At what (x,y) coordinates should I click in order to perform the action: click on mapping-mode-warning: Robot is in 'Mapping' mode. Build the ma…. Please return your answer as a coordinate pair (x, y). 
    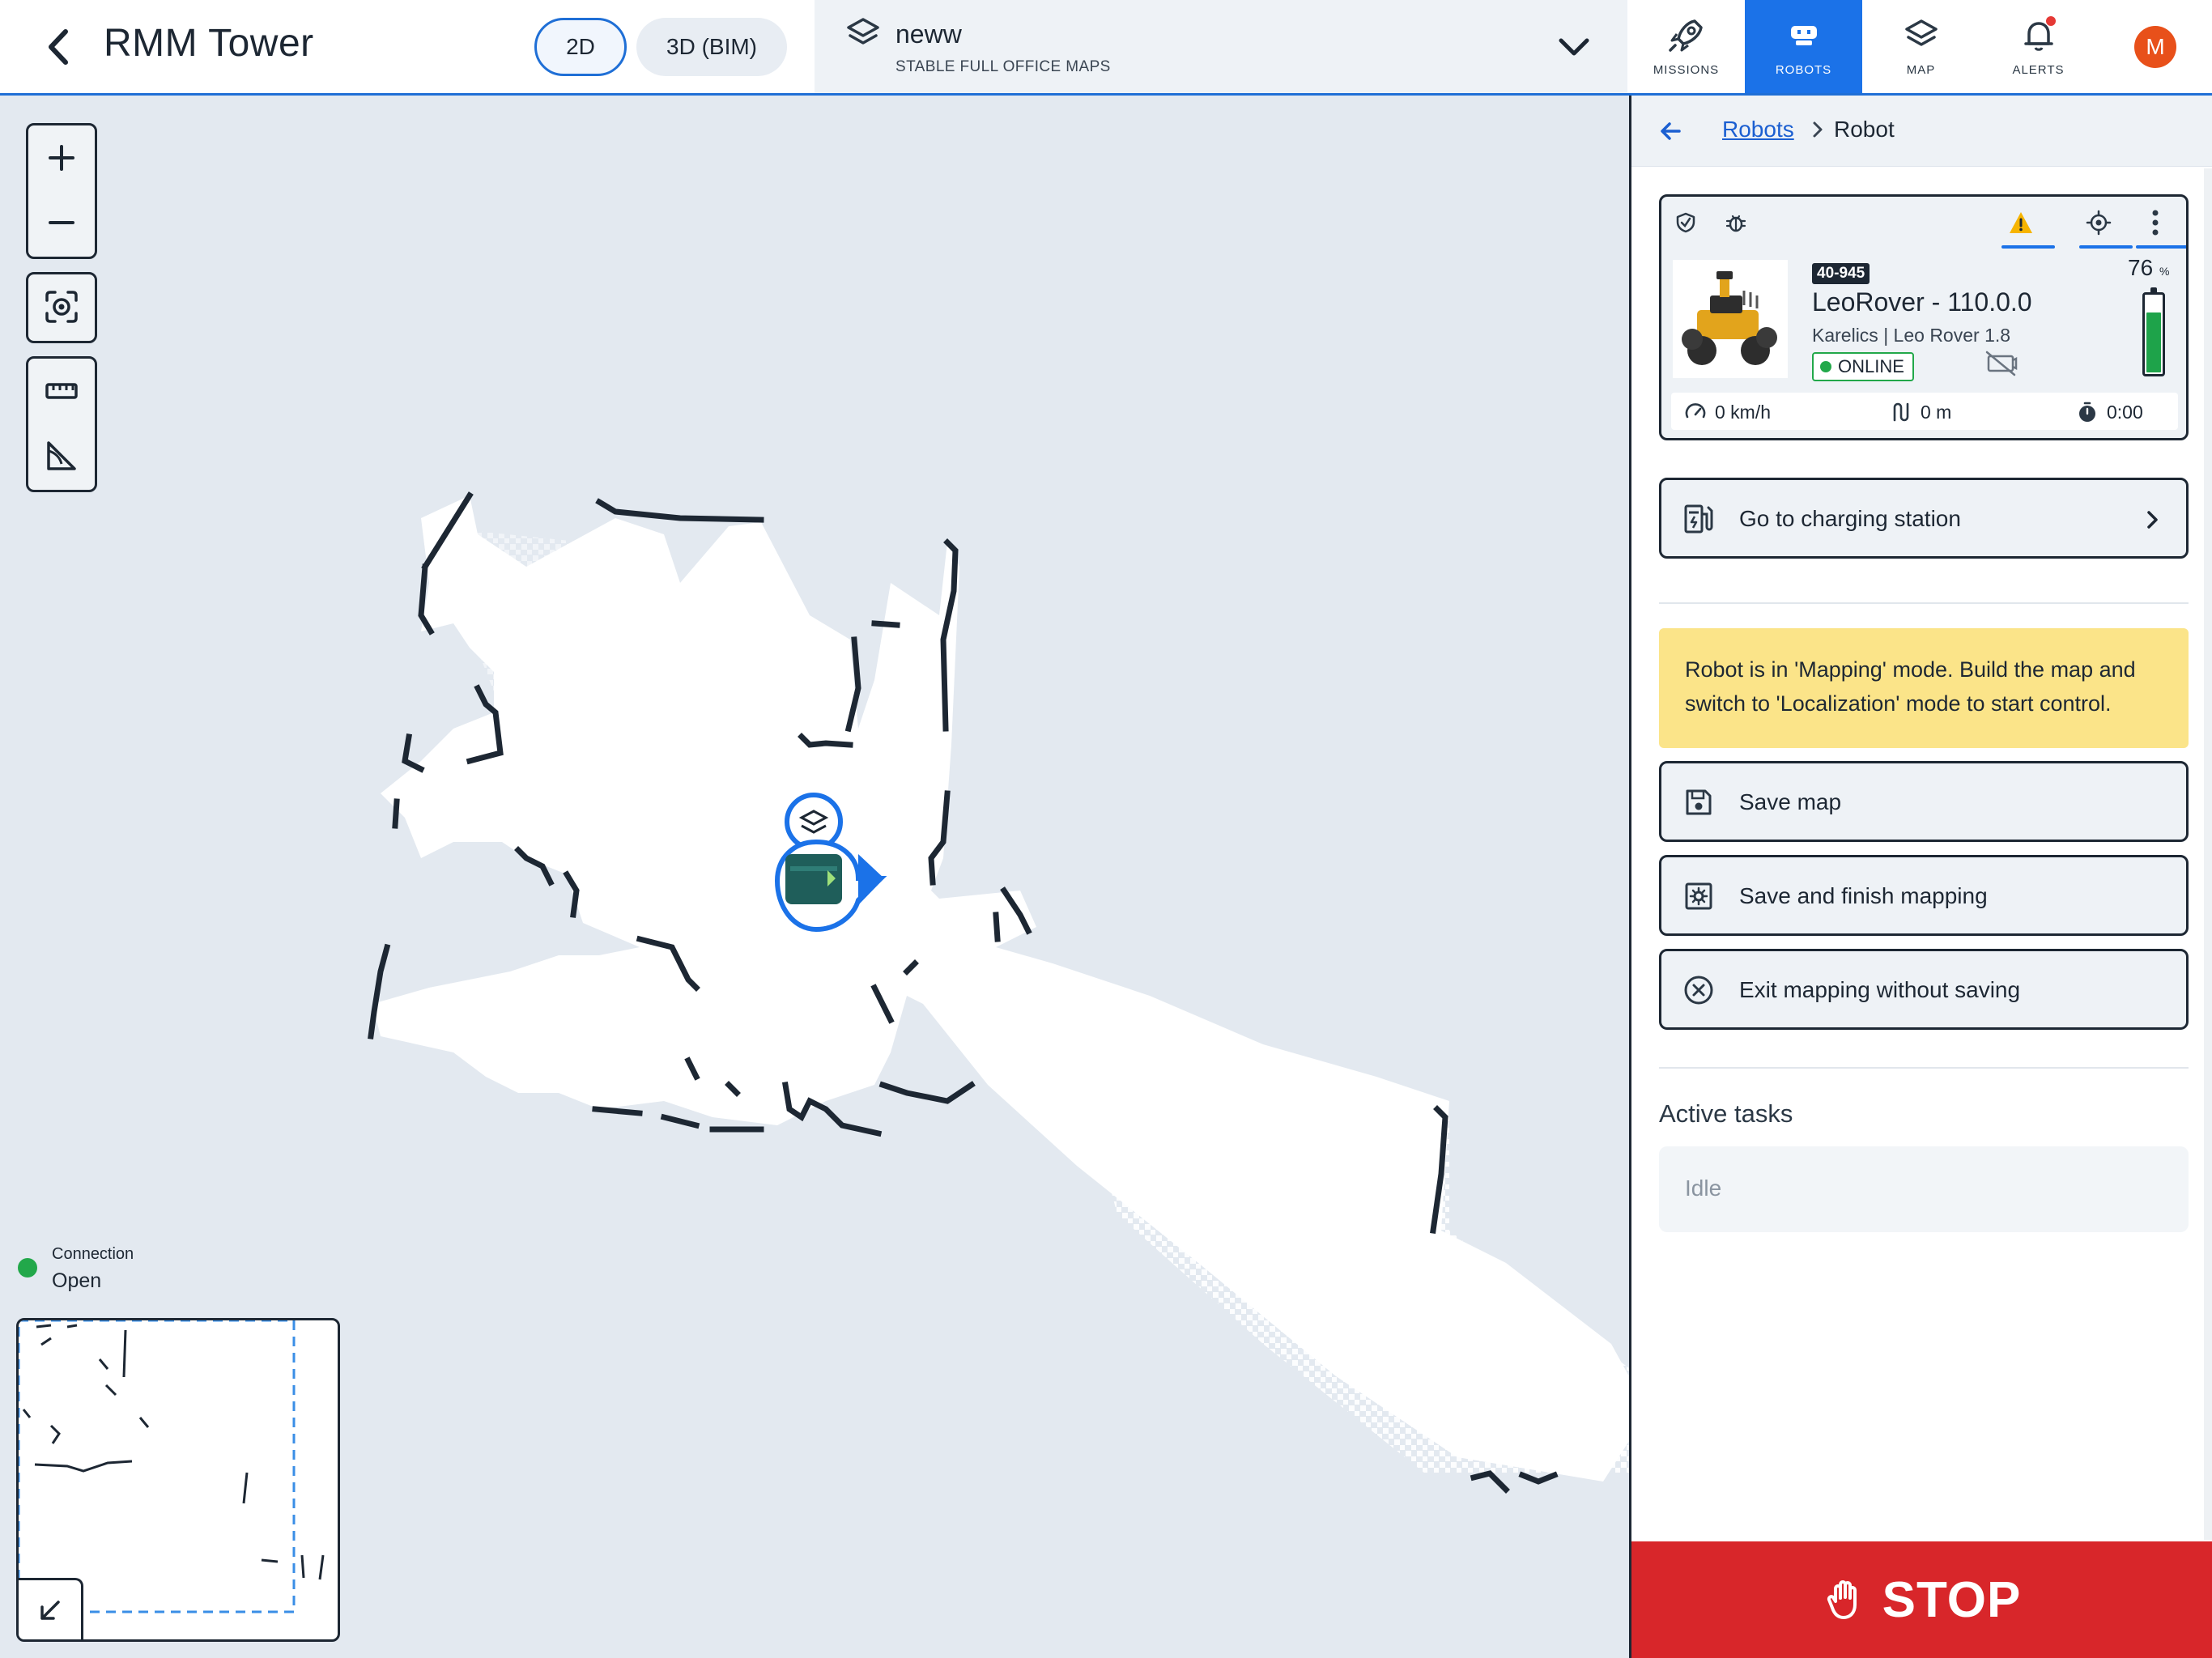
    Looking at the image, I should click on (1924, 688).